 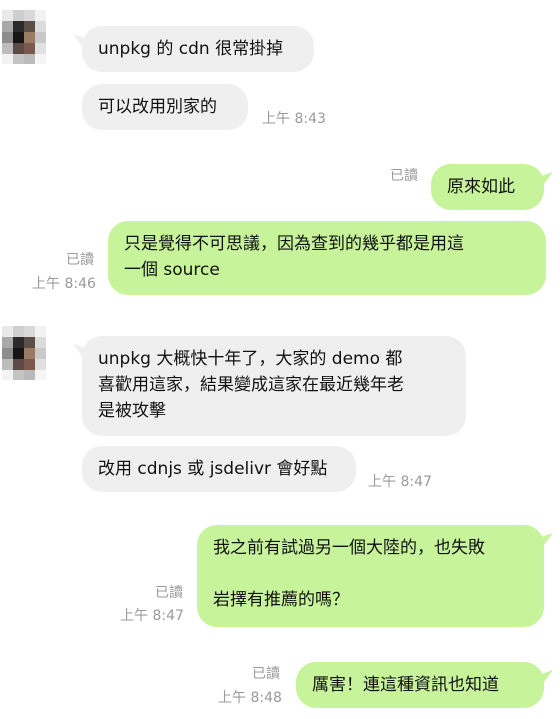 I want to click on message-text: 厲害！連這種資訊也知道, so click(x=405, y=685).